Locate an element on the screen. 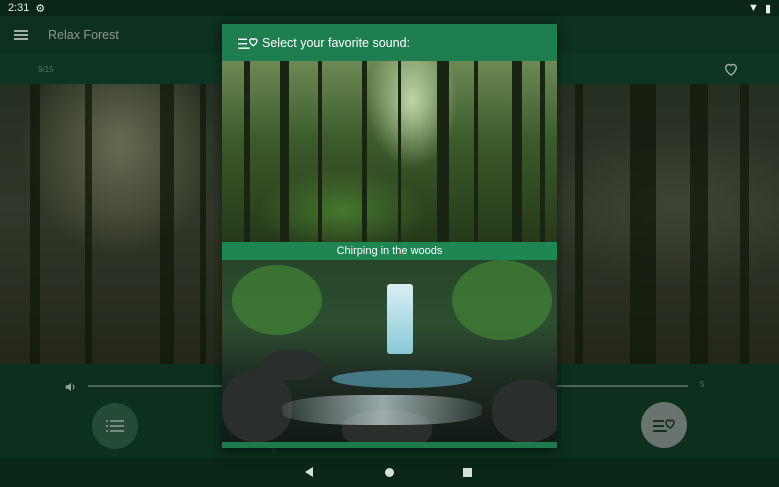 The width and height of the screenshot is (779, 487). sound-label: Chirping in the woods is located at coordinates (389, 251).